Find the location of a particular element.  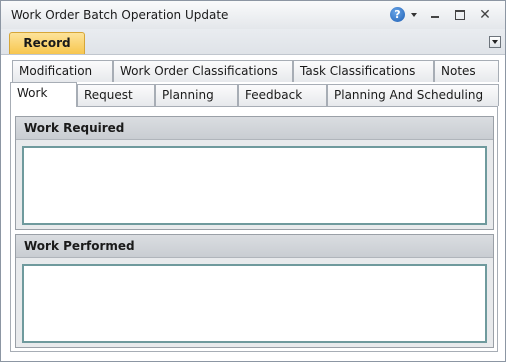

ribbon-menu-button is located at coordinates (495, 42).